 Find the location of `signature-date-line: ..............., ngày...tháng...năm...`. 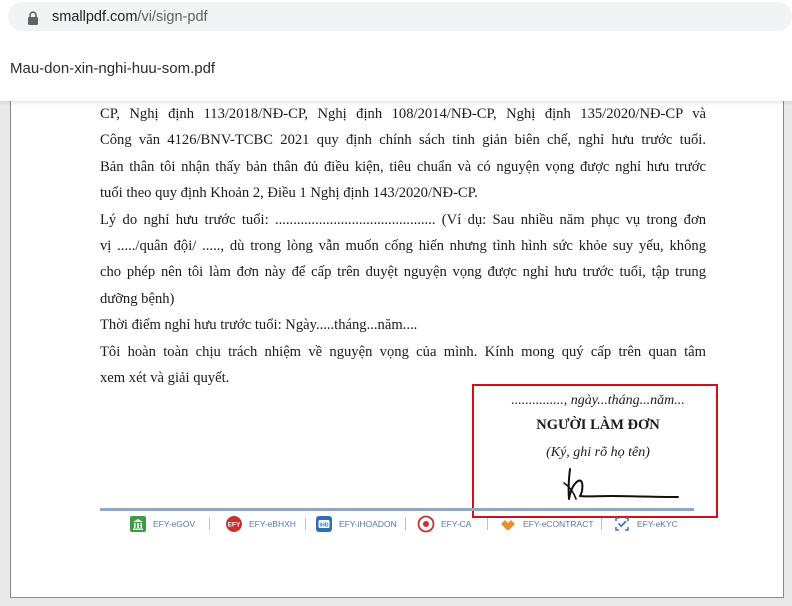

signature-date-line: ..............., ngày...tháng...năm... is located at coordinates (598, 400).